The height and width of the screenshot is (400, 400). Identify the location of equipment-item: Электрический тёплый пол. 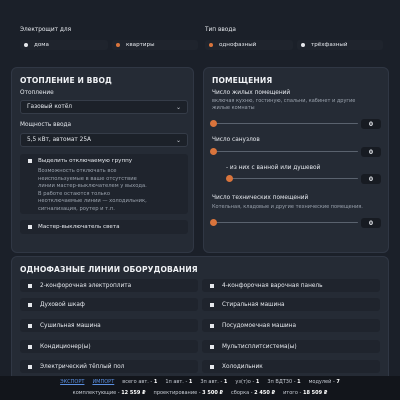
(109, 366).